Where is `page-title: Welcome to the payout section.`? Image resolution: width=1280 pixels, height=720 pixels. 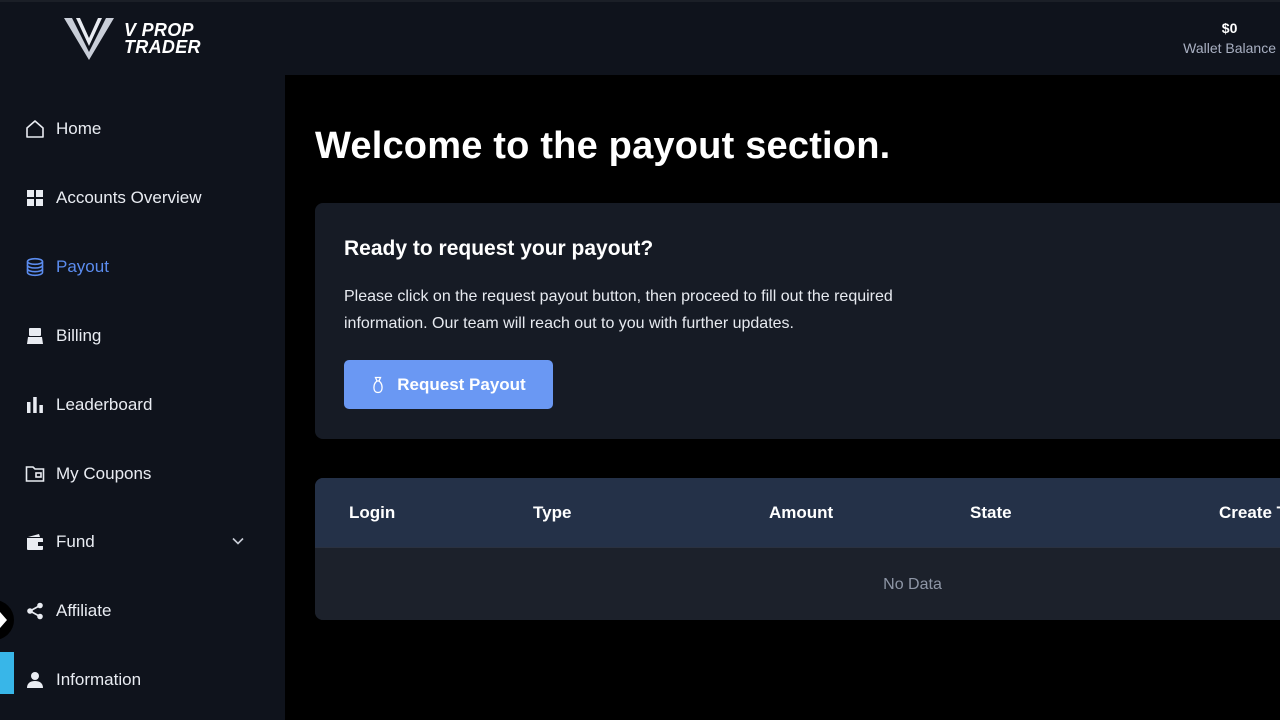 page-title: Welcome to the payout section. is located at coordinates (603, 146).